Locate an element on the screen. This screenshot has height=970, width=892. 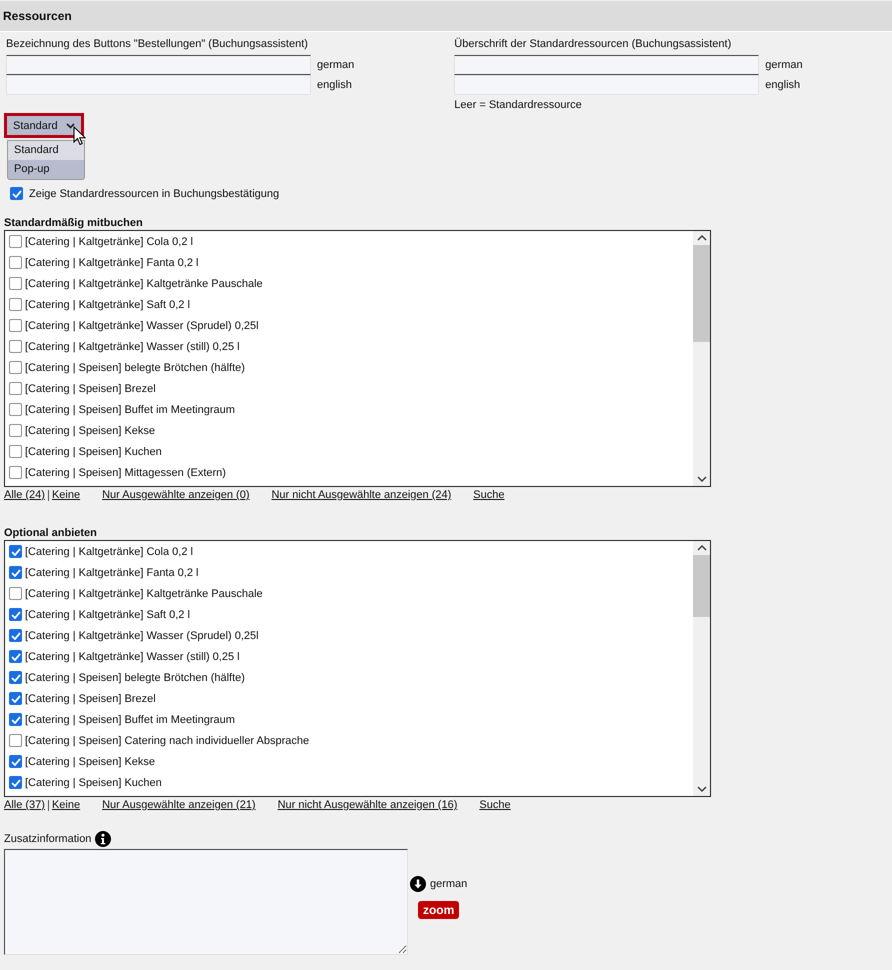
display-dropdown: Standard is located at coordinates (44, 125).